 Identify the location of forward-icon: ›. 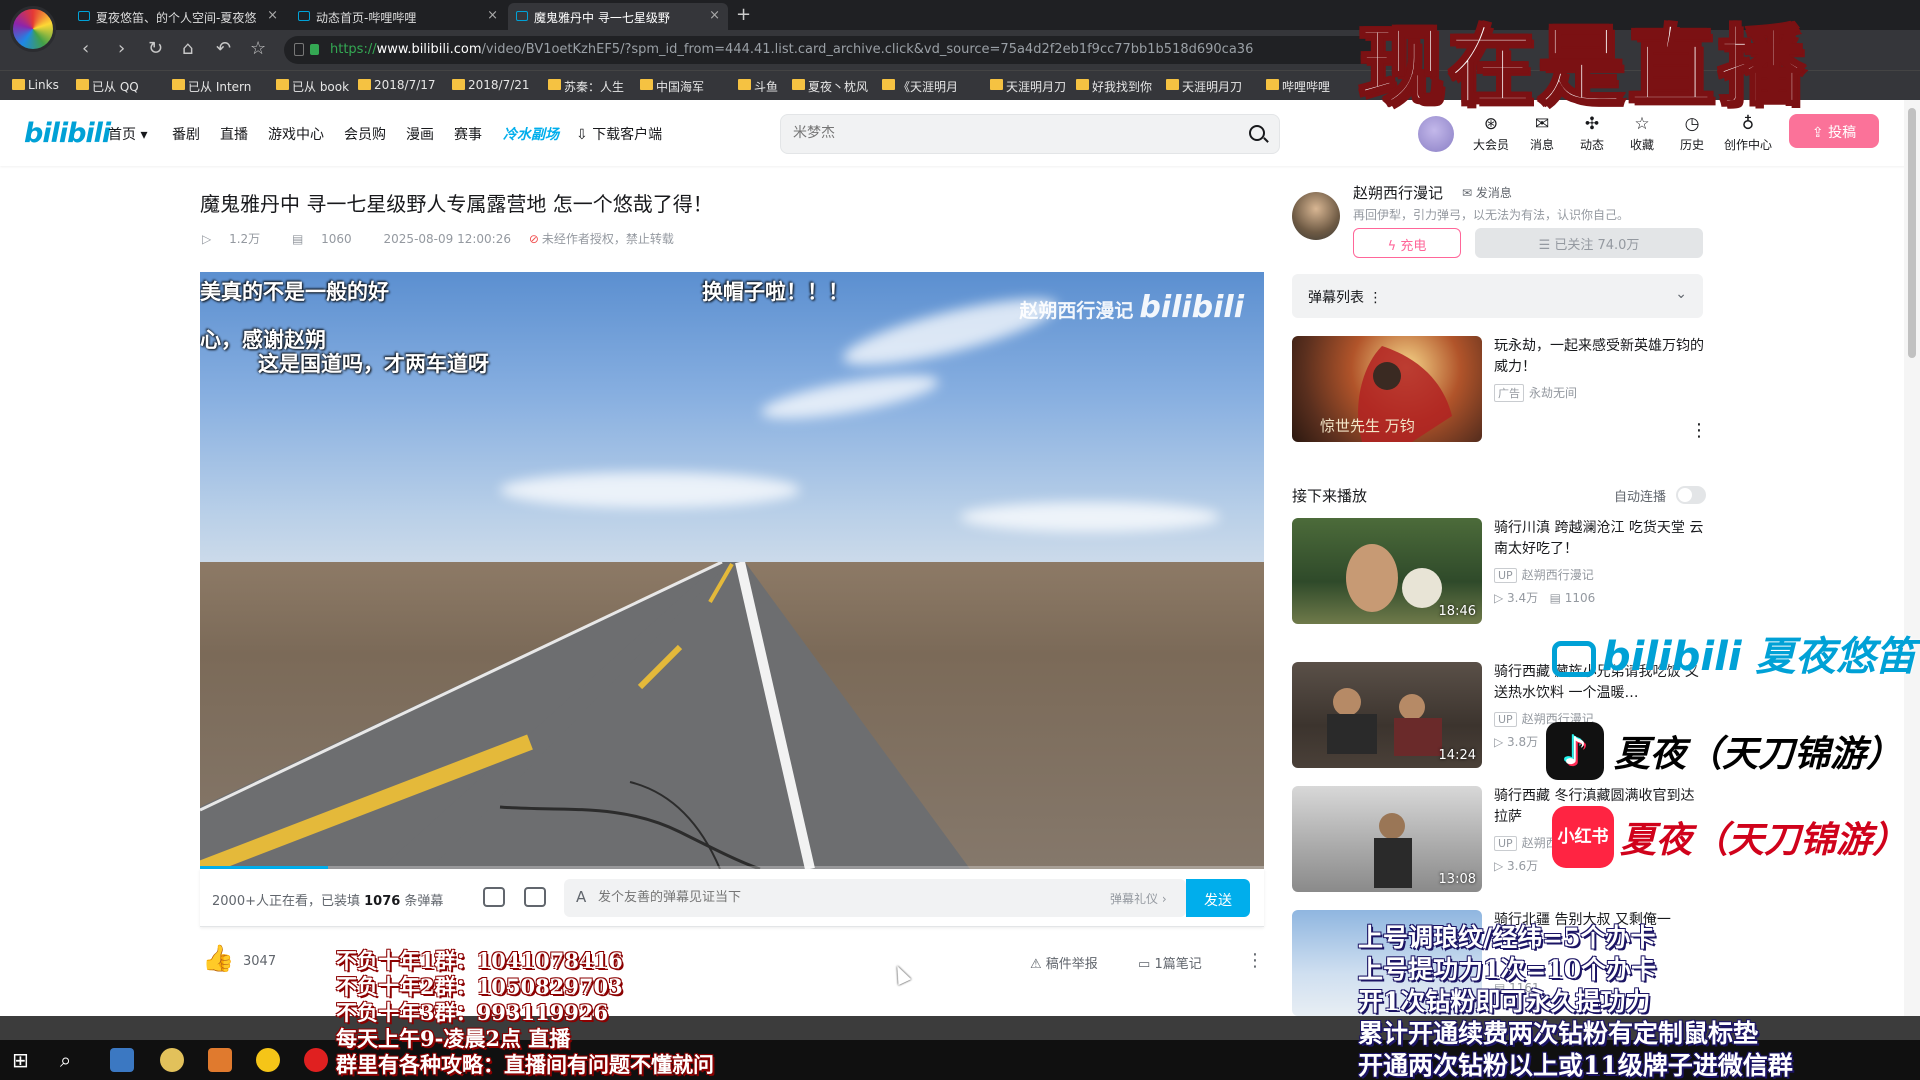
(121, 48).